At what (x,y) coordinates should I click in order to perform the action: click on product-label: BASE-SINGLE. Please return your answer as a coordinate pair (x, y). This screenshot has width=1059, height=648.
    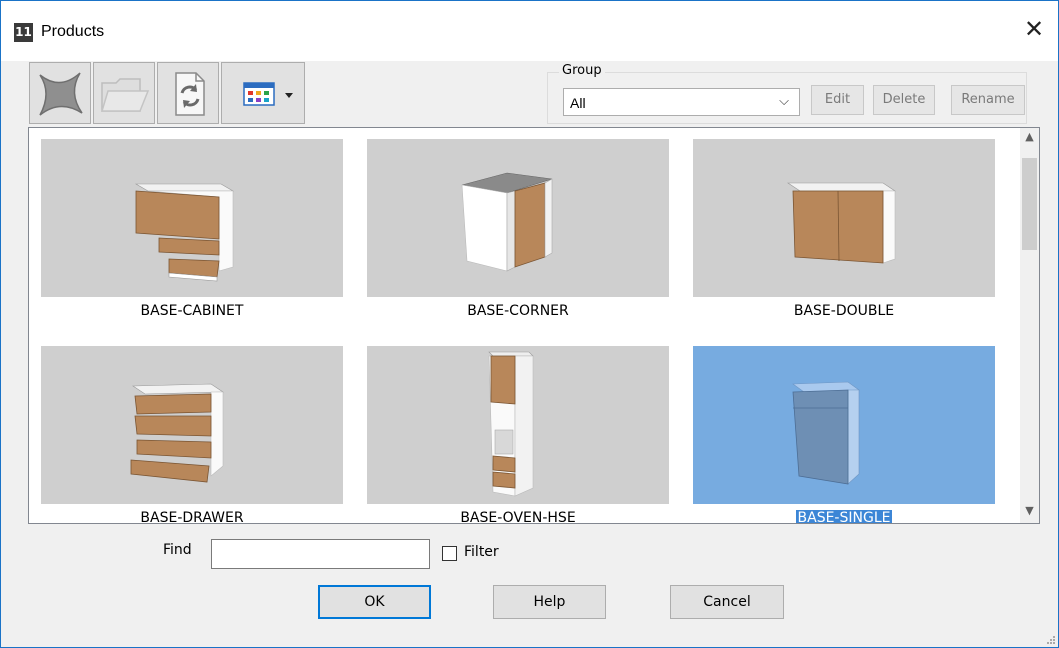
    Looking at the image, I should click on (844, 517).